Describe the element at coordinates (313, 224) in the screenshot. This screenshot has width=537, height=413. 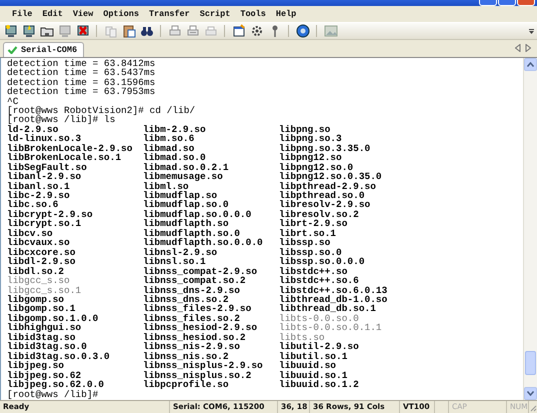
I see `file-name: librt-2.9.so` at that location.